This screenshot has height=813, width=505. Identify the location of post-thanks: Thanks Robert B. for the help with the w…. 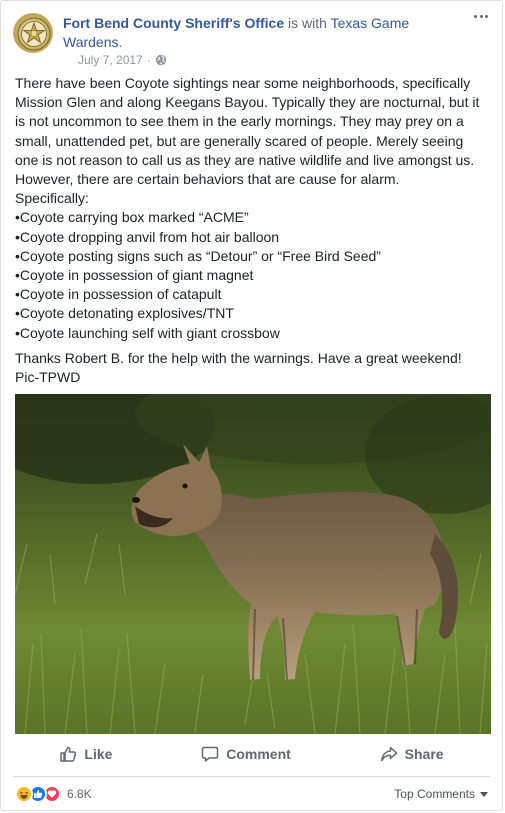
(238, 367).